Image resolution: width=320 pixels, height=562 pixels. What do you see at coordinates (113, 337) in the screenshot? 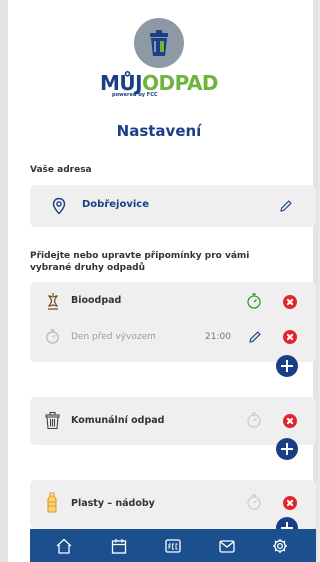
I see `reminder-label: Den před vývozem` at bounding box center [113, 337].